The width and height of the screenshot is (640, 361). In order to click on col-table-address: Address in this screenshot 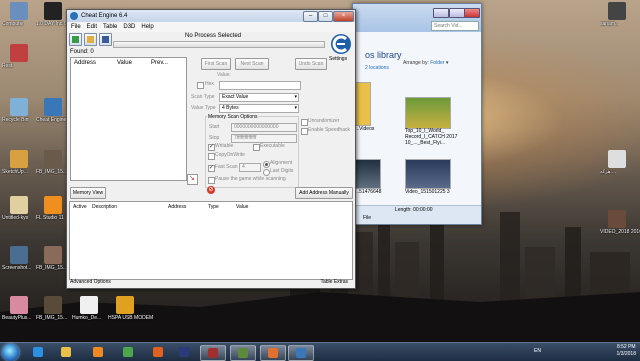, I will do `click(177, 207)`.